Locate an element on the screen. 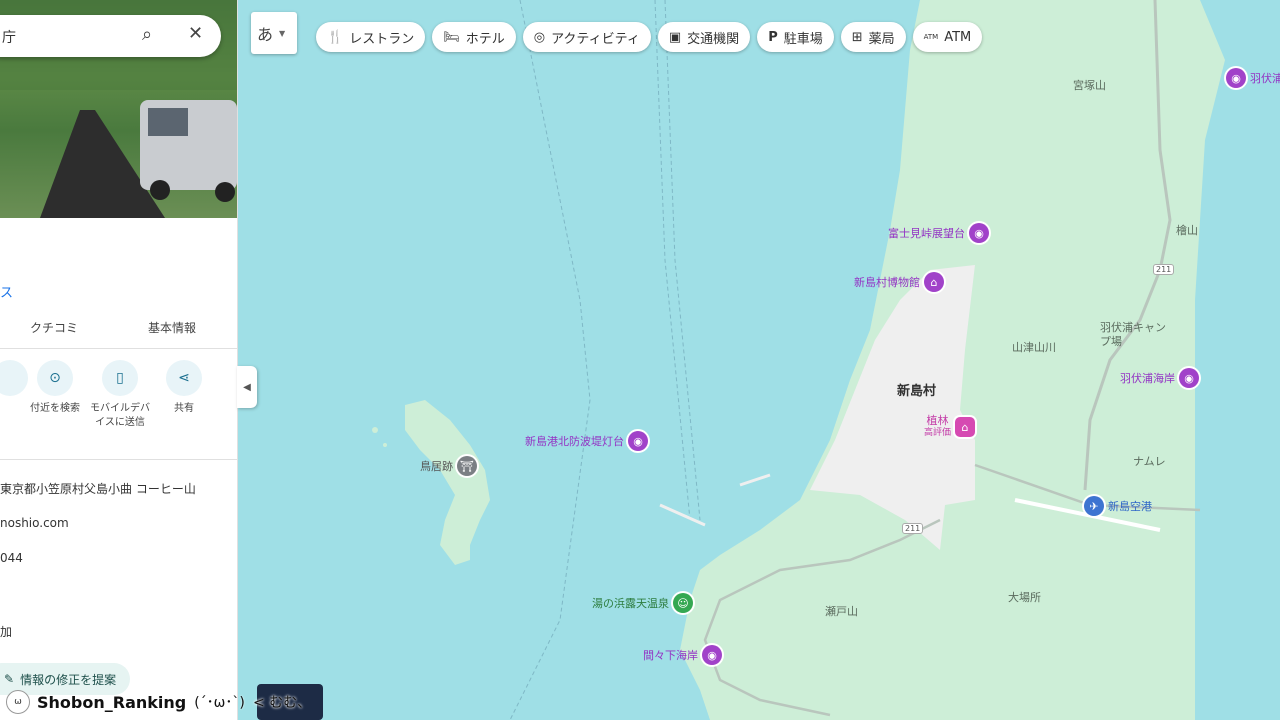 This screenshot has width=1280, height=720. place-namure: ナムレ is located at coordinates (1149, 461).